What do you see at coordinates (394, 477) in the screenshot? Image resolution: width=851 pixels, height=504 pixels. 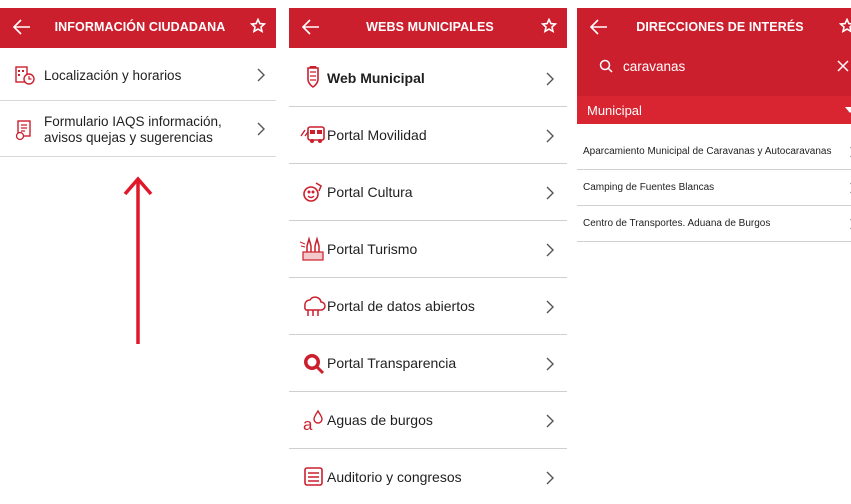 I see `list-item-label: Auditorio y congresos` at bounding box center [394, 477].